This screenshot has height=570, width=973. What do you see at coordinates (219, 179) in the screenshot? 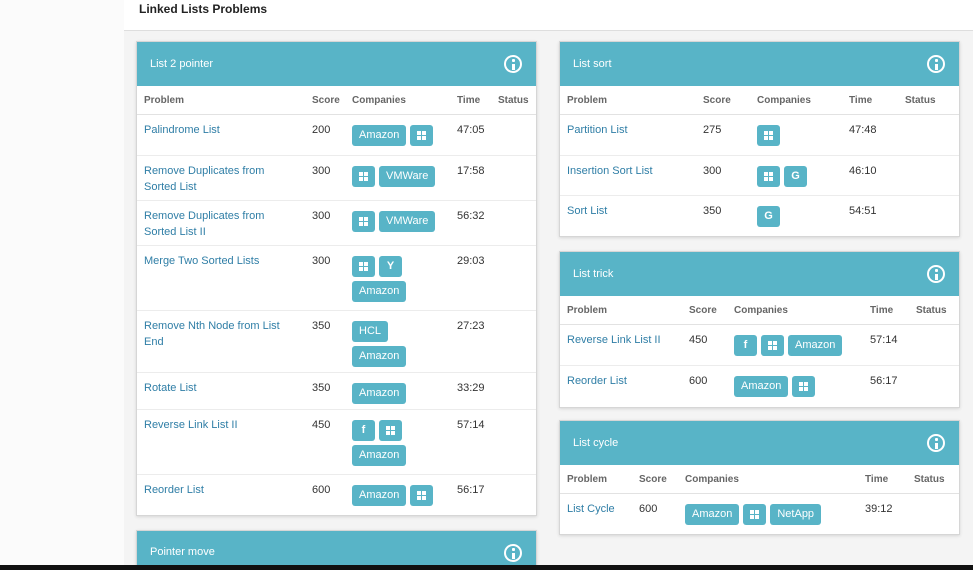
I see `problem-link: Remove Duplicates from Sorted List` at bounding box center [219, 179].